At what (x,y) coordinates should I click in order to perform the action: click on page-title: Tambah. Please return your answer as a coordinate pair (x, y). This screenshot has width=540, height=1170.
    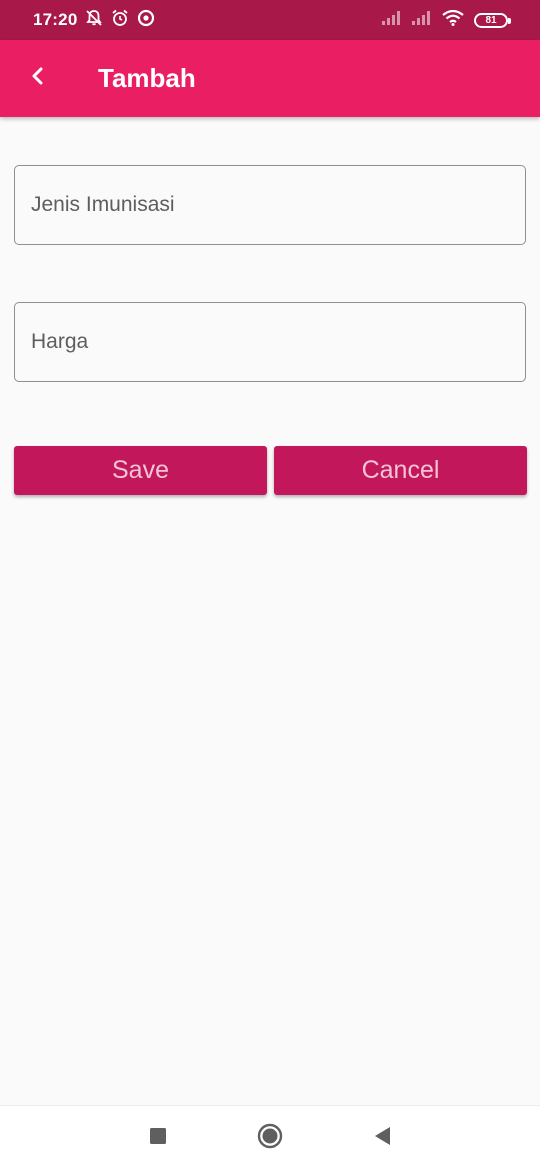
    Looking at the image, I should click on (147, 78).